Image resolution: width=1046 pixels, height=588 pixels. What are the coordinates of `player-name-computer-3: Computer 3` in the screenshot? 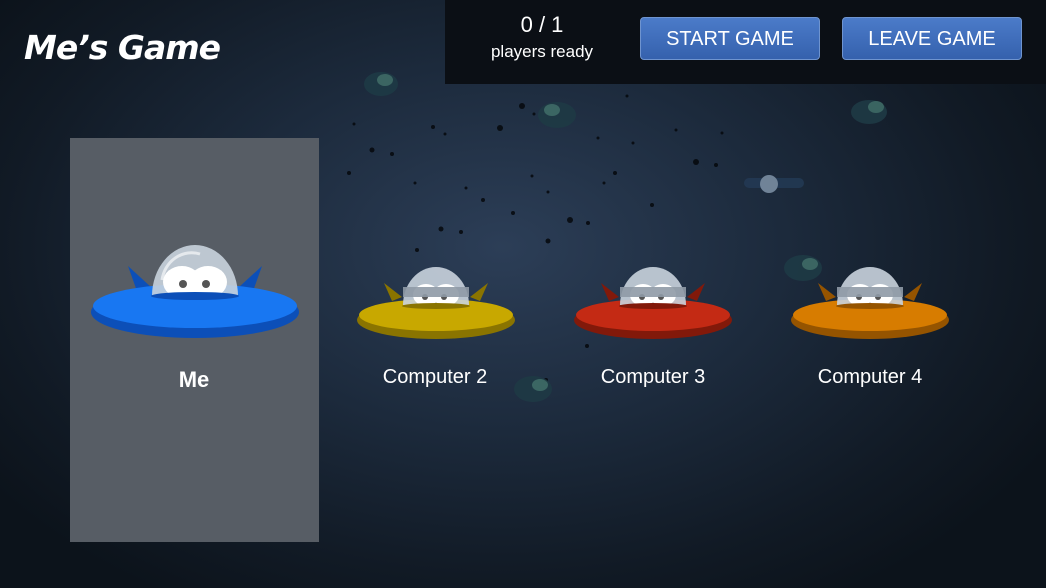 It's located at (653, 377).